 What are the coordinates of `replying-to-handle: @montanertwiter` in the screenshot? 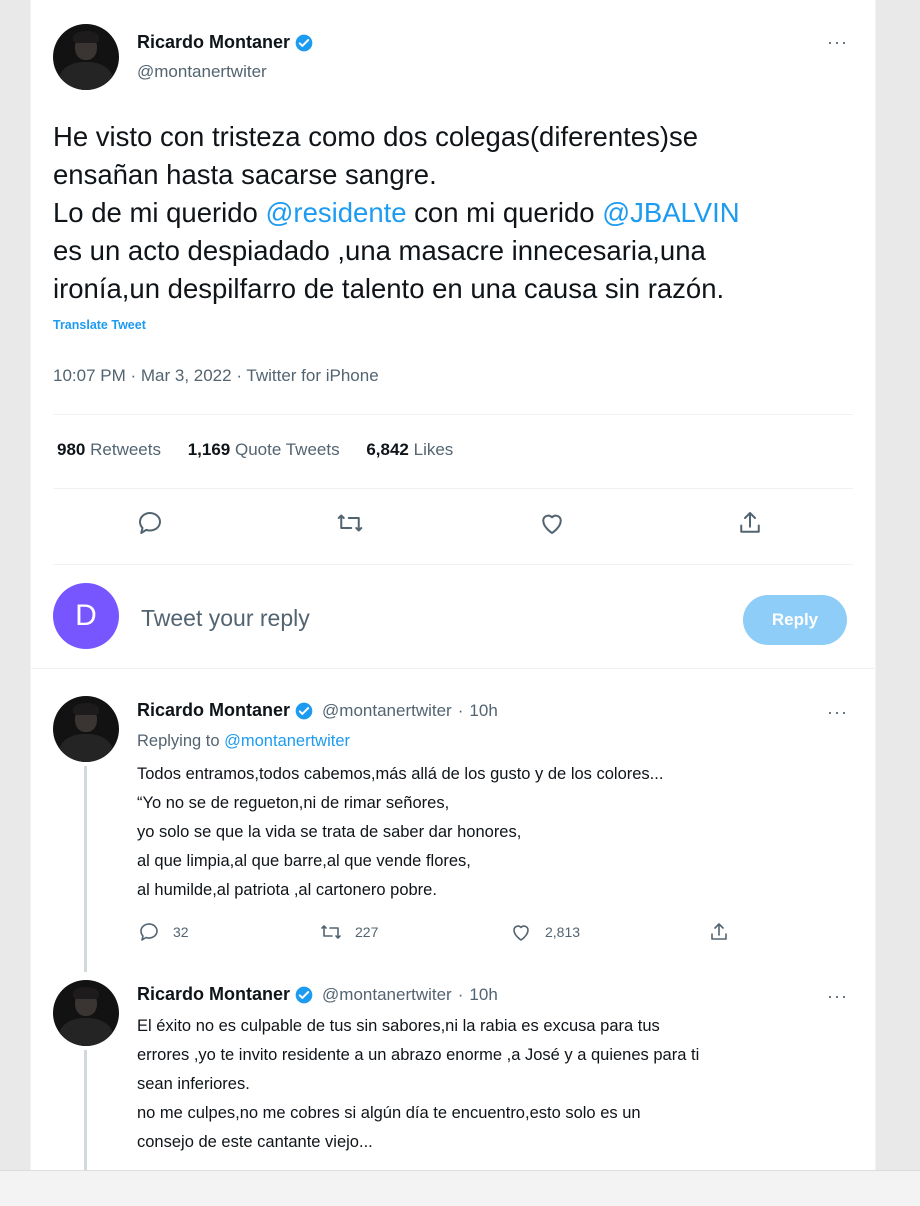 It's located at (287, 741).